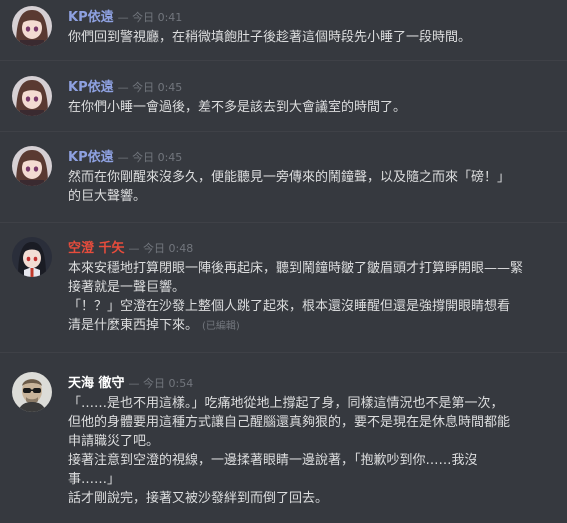 This screenshot has width=567, height=523. Describe the element at coordinates (161, 383) in the screenshot. I see `timestamp: — 今日 0:54` at that location.